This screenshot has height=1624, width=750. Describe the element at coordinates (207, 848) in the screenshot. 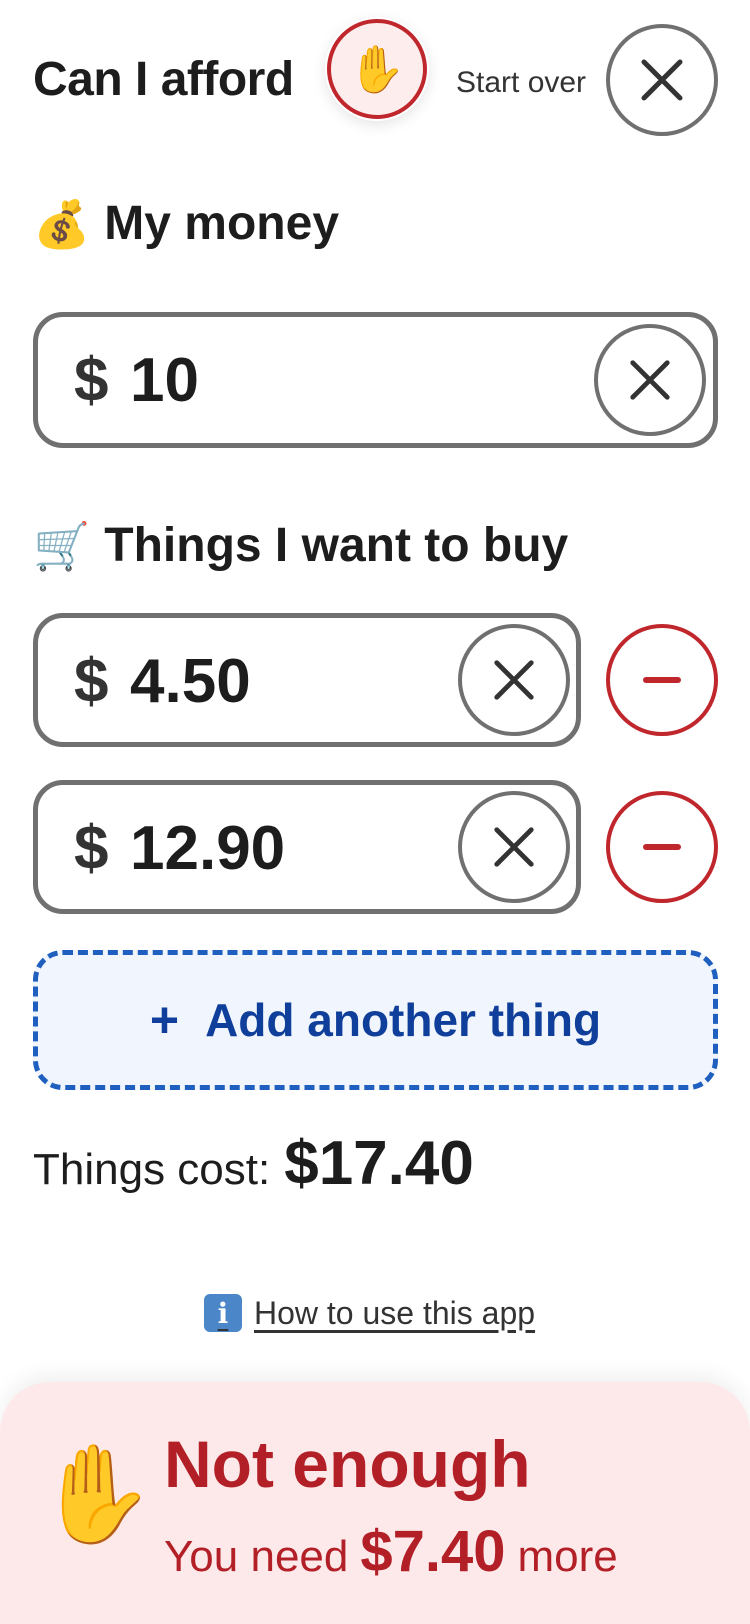

I see `item-value: 12.90` at that location.